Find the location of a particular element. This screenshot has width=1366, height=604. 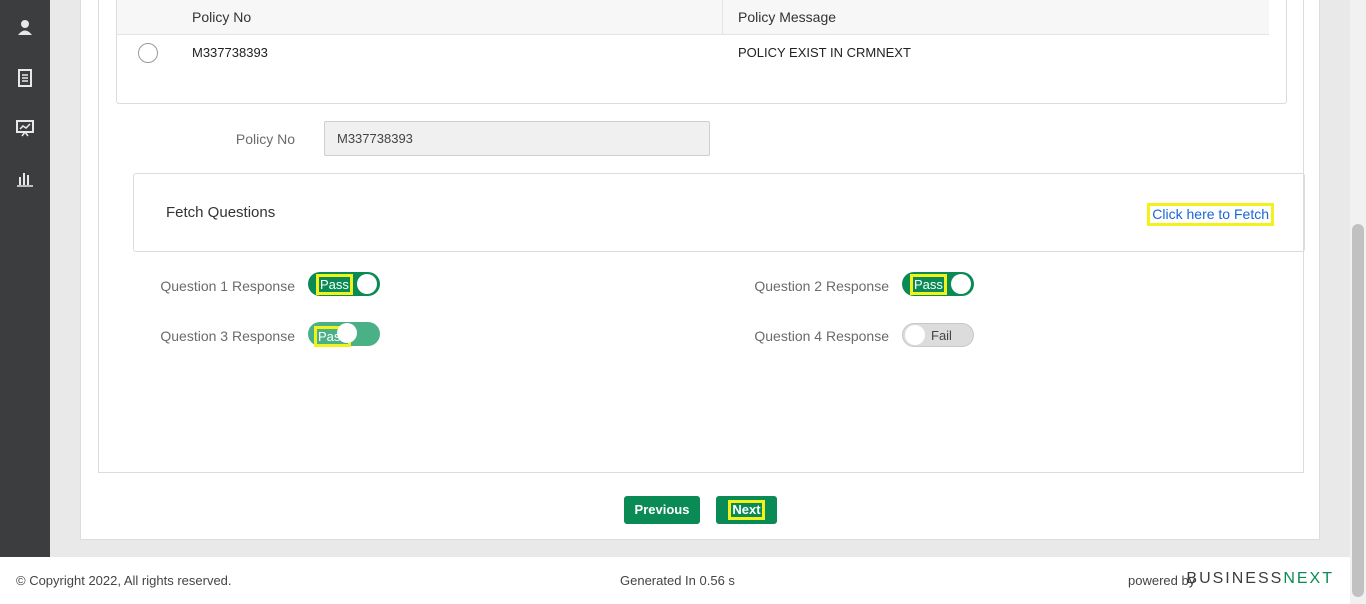

next-button-label: Next is located at coordinates (746, 510).